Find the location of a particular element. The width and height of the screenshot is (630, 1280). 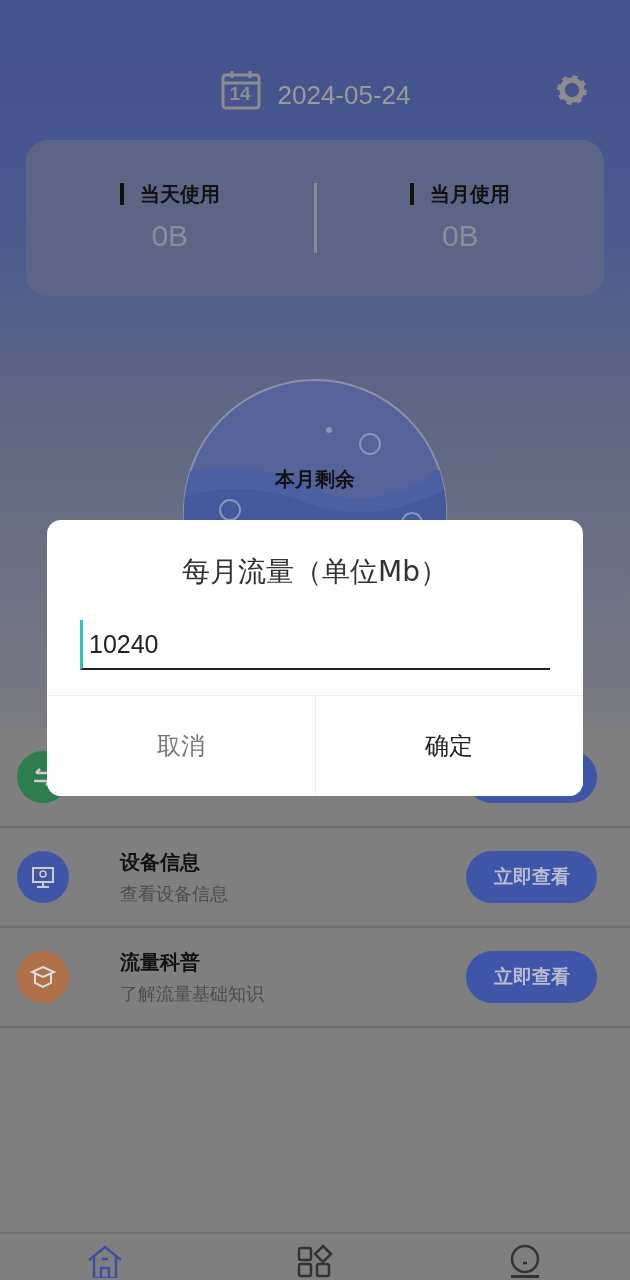

calendar-icon is located at coordinates (240, 90).